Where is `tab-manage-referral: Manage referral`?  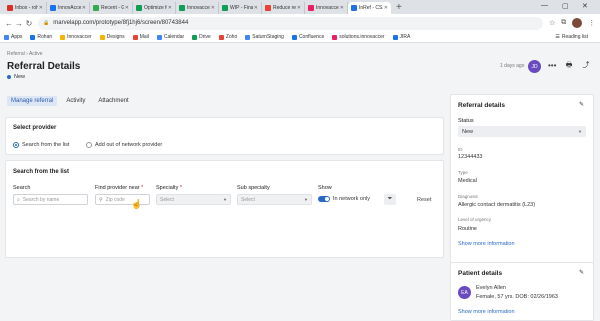 tab-manage-referral: Manage referral is located at coordinates (32, 101).